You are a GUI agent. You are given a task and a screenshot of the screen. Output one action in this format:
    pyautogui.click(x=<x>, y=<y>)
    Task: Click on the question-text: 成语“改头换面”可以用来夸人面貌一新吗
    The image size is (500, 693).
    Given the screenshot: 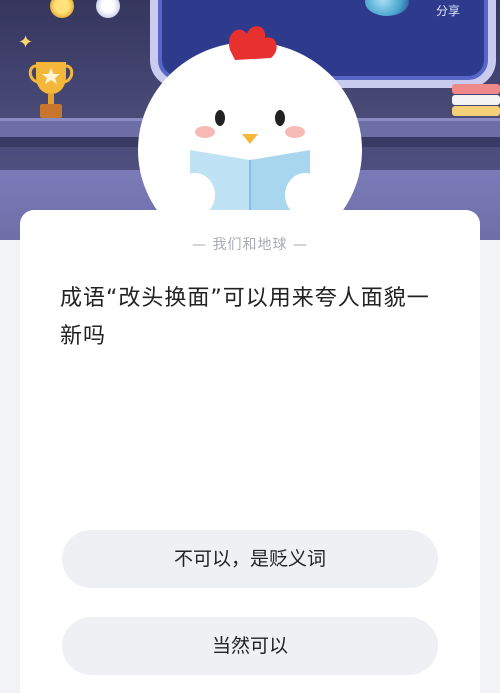 What is the action you would take?
    pyautogui.click(x=245, y=317)
    